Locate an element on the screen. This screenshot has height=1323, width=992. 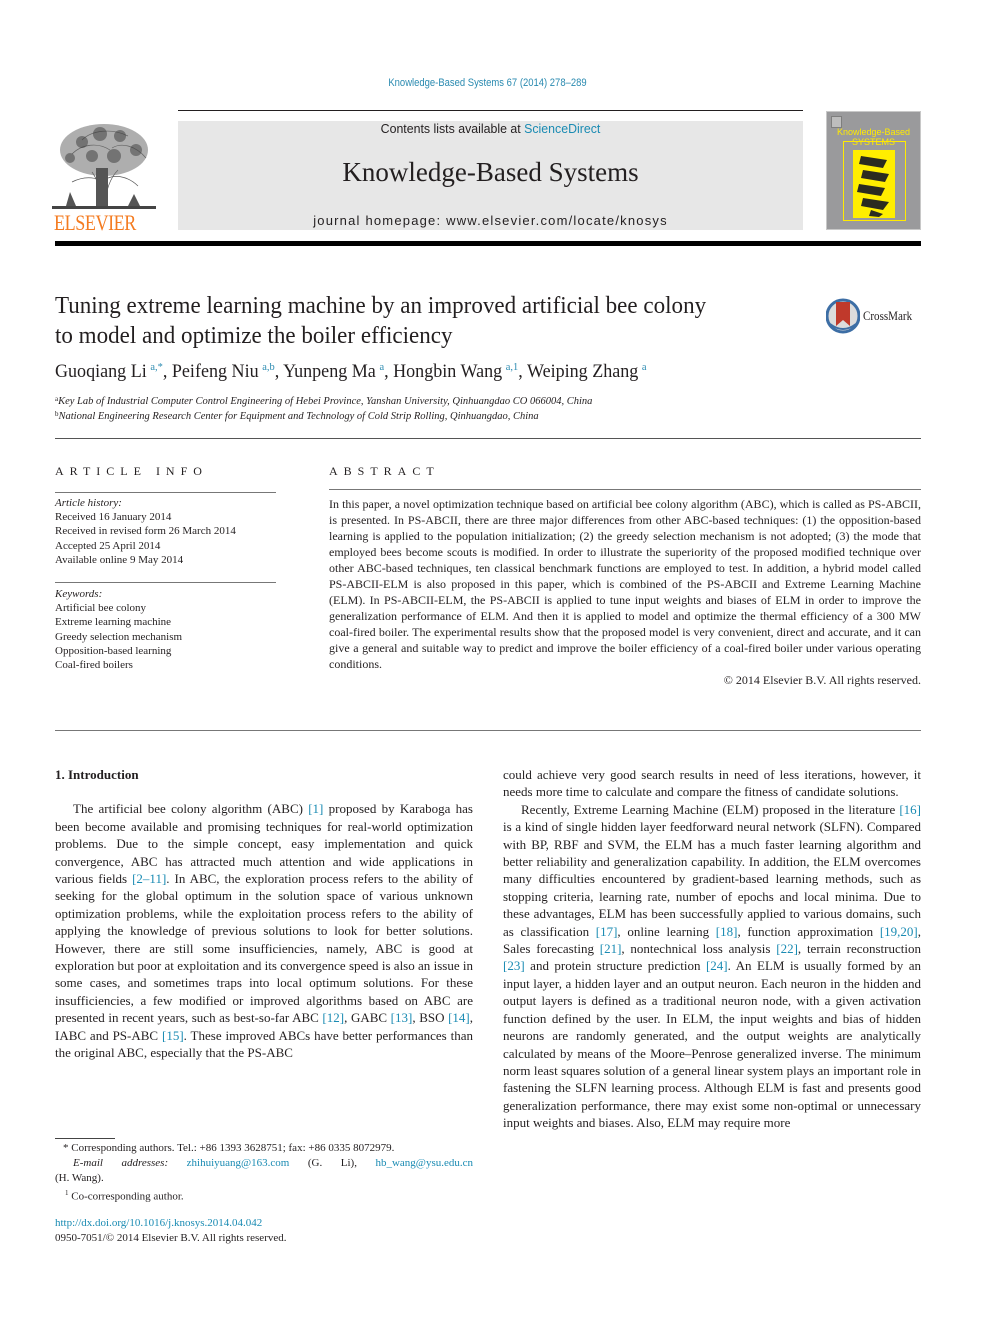
journal-name: Knowledge-Based Systems is located at coordinates (490, 172).